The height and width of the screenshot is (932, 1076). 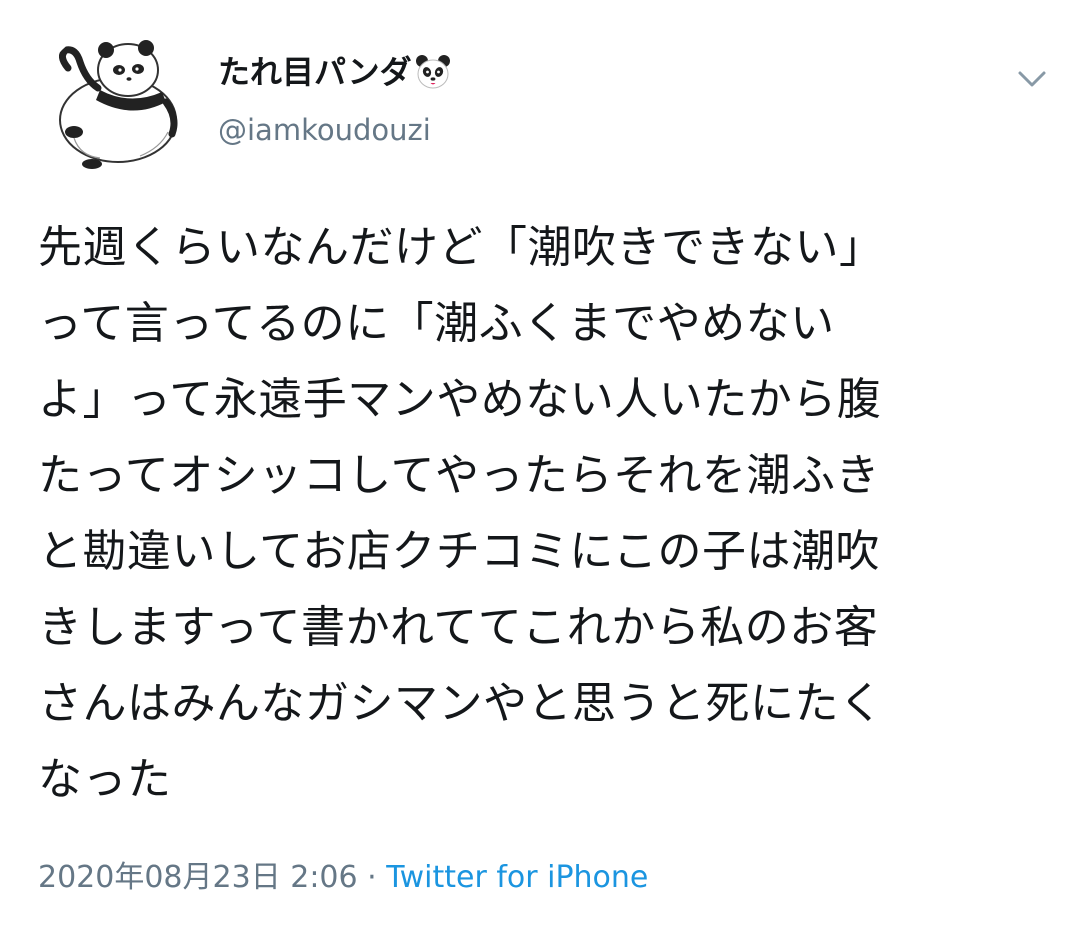 I want to click on user-handle: @iamkoudouzi, so click(x=335, y=130).